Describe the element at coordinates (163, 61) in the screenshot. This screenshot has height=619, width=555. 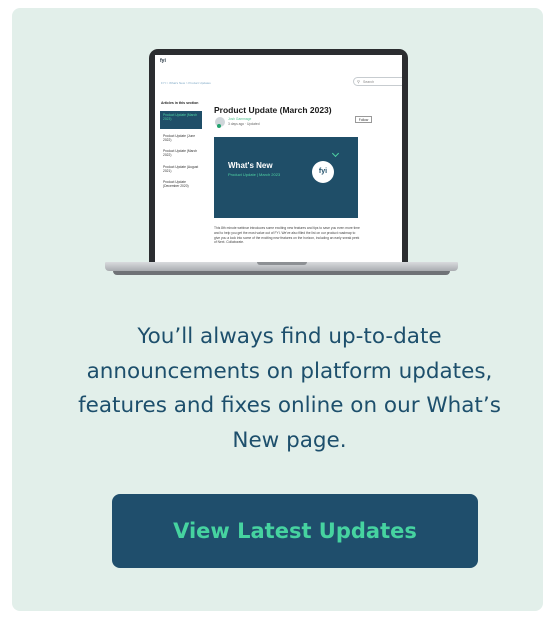
I see `screen-logo: fyi` at that location.